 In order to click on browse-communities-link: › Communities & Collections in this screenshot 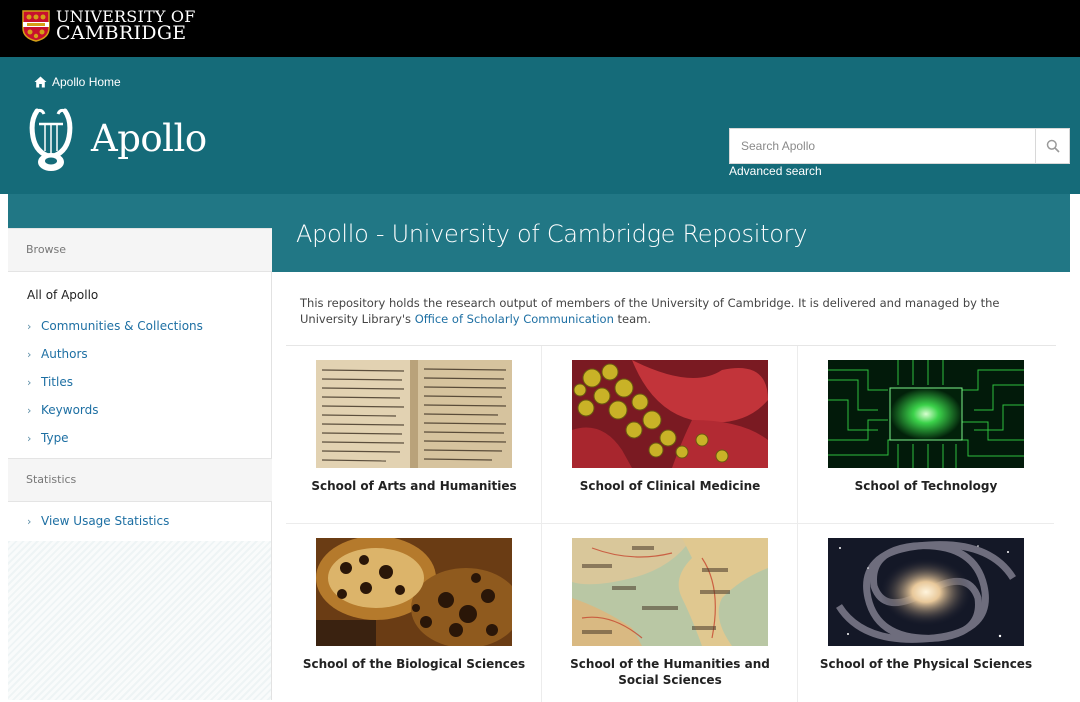, I will do `click(115, 326)`.